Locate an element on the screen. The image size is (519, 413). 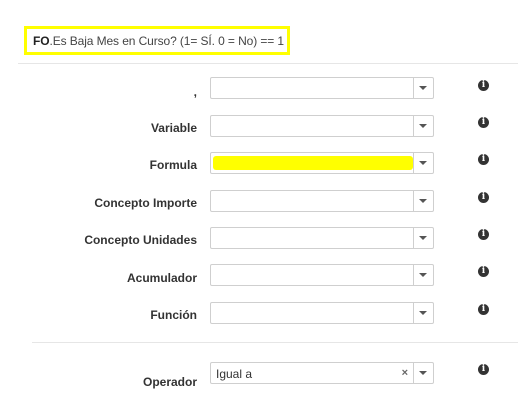
row-label-concepto-importe: Concepto Importe is located at coordinates (145, 203).